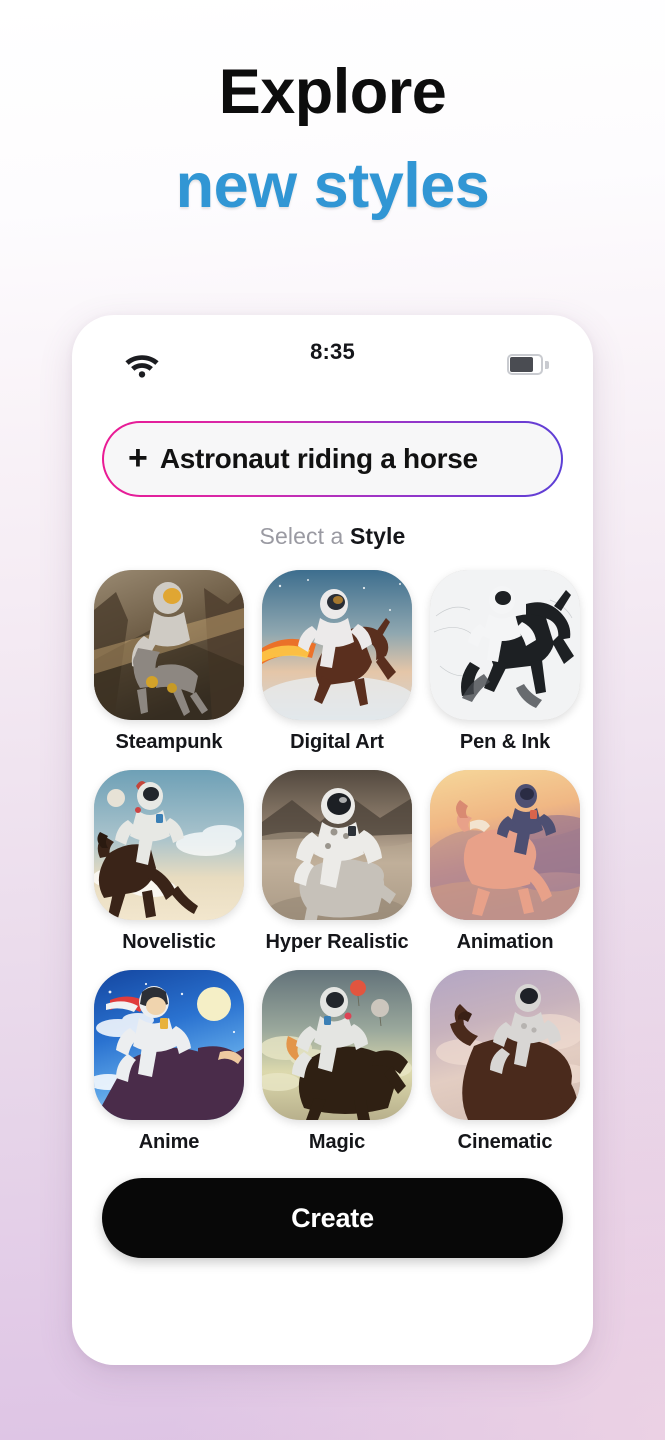 The image size is (665, 1440). I want to click on create-section: Create, so click(332, 1206).